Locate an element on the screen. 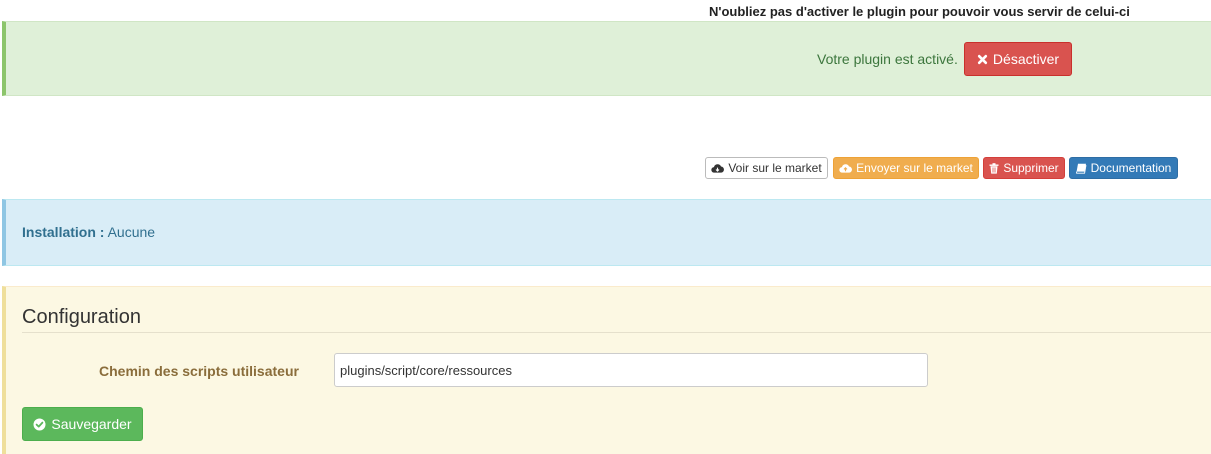  delete-button: Supprimer is located at coordinates (1024, 168).